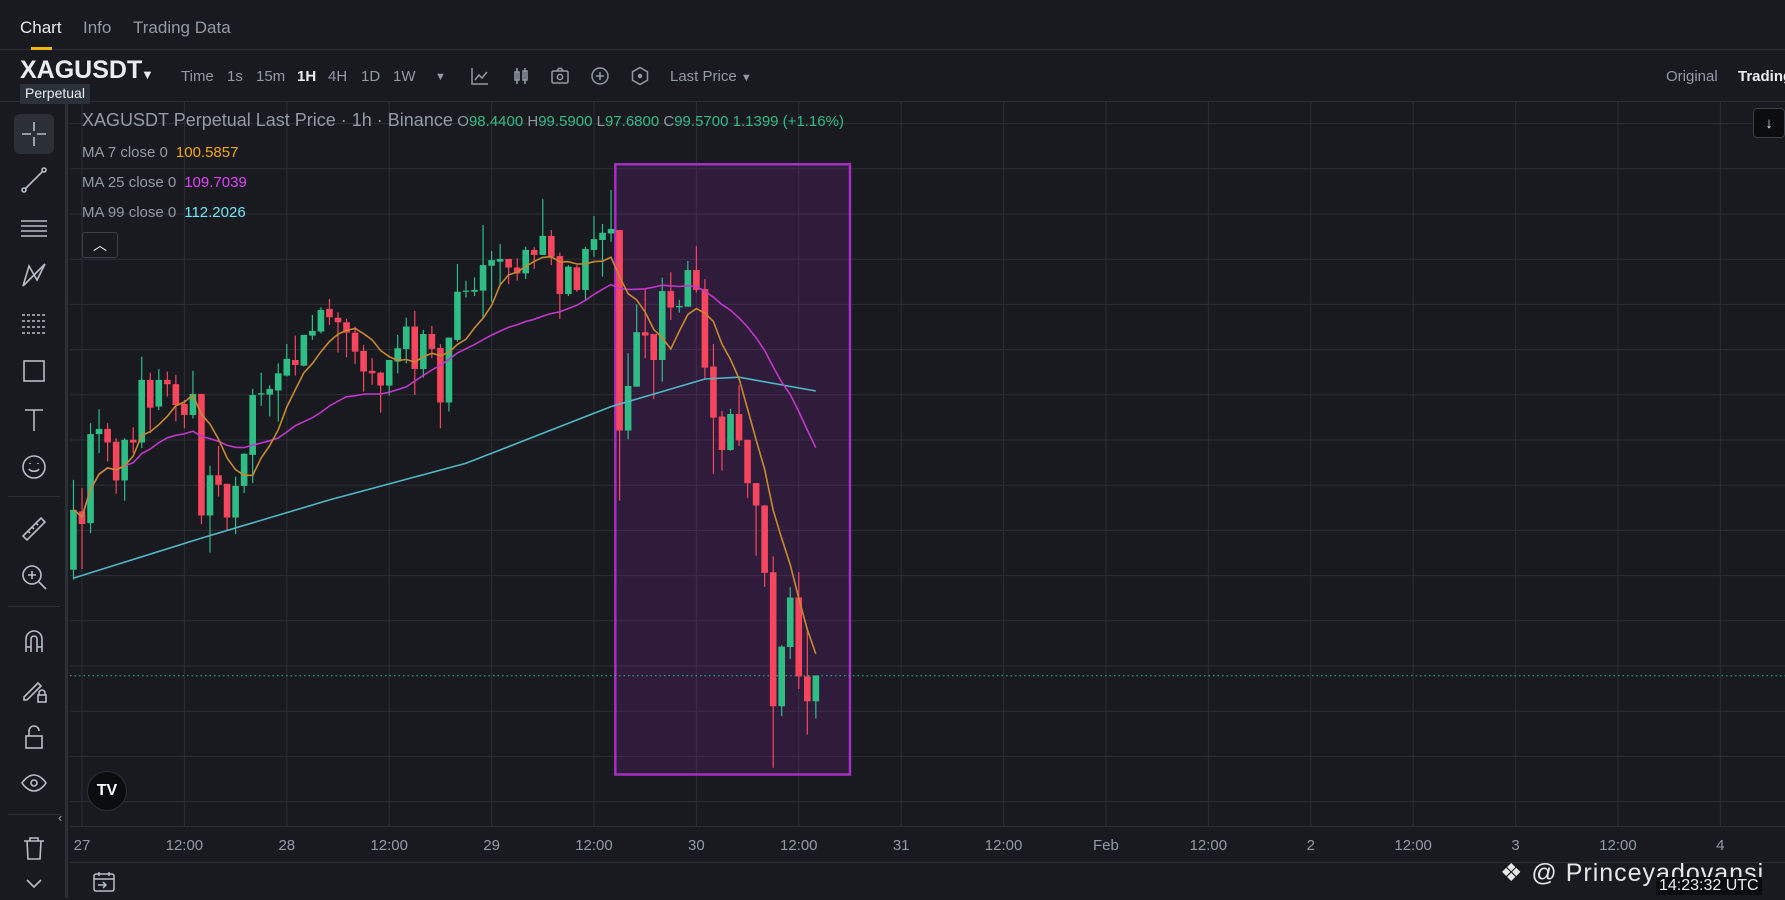 Image resolution: width=1785 pixels, height=900 pixels. What do you see at coordinates (125, 152) in the screenshot?
I see `ma7-label: MA 7 close 0` at bounding box center [125, 152].